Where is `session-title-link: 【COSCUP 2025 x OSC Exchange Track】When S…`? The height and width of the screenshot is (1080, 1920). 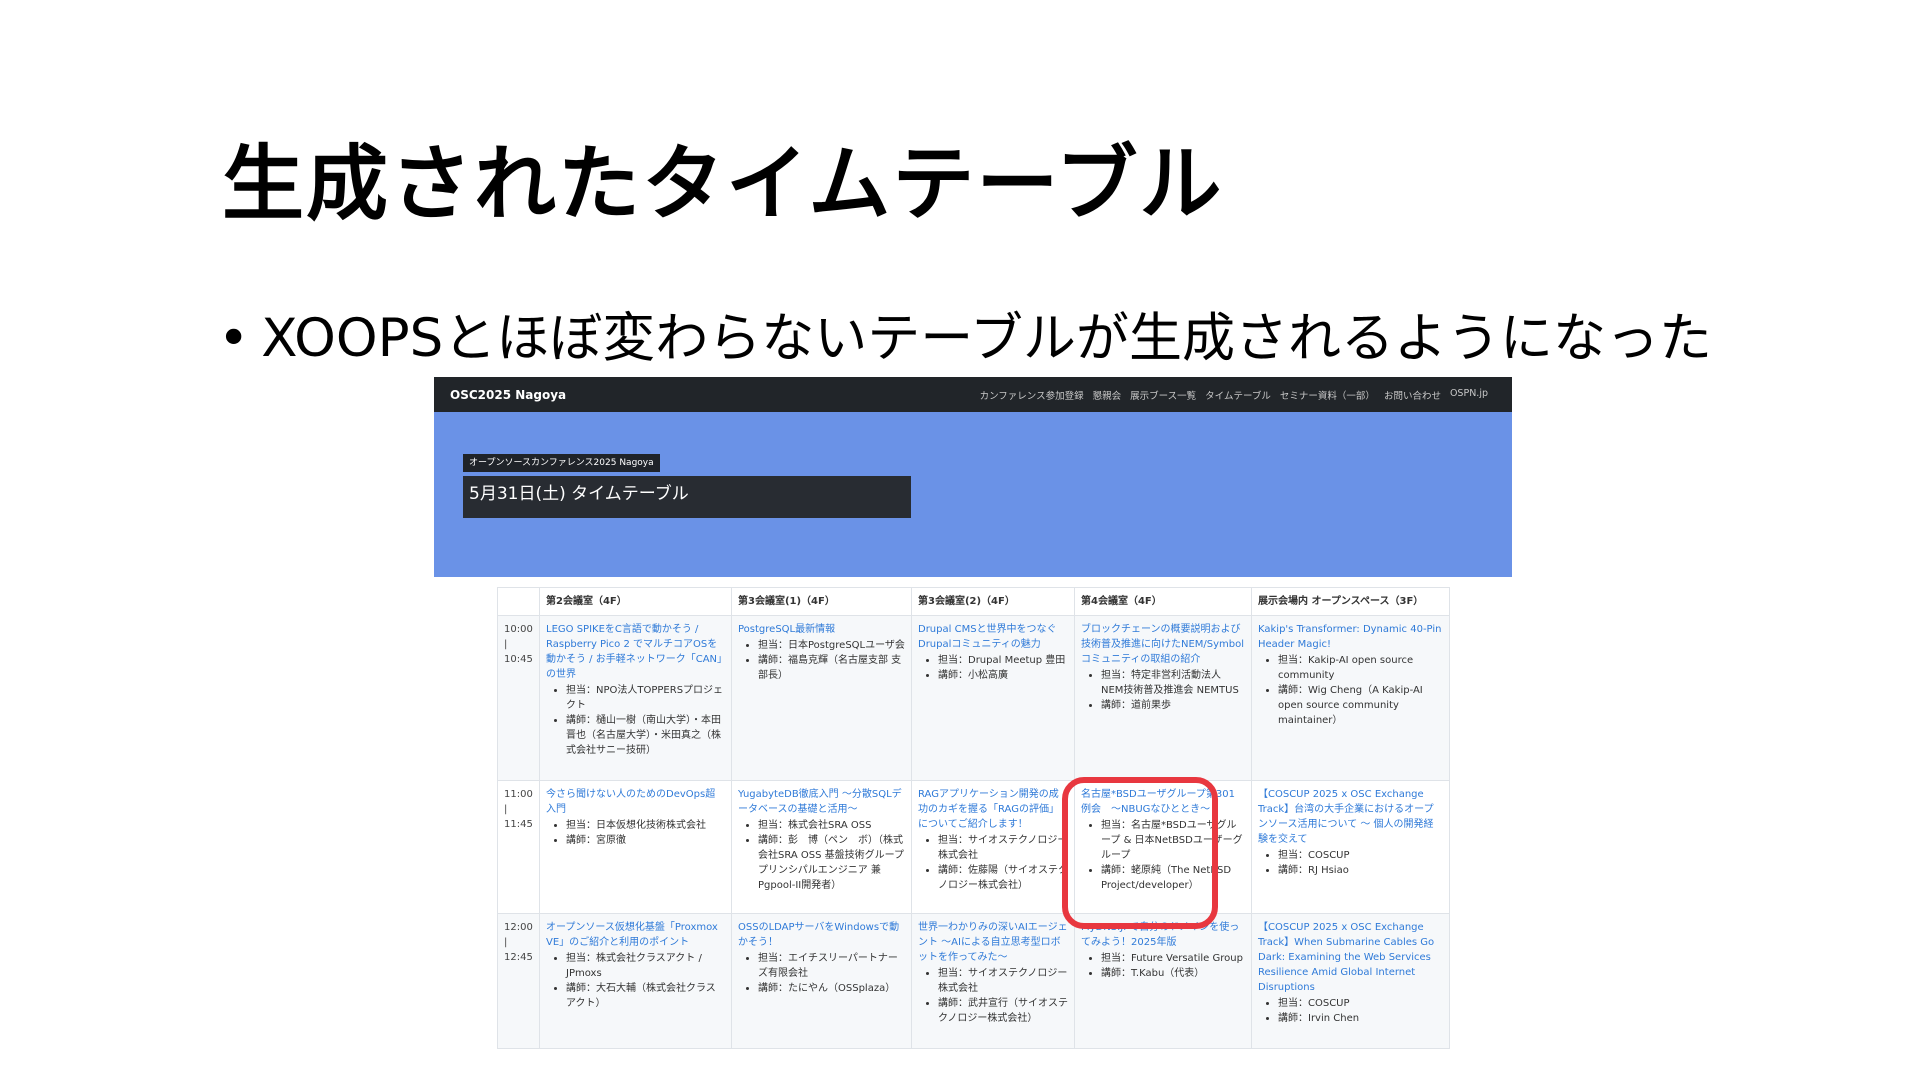
session-title-link: 【COSCUP 2025 x OSC Exchange Track】When S… is located at coordinates (1350, 957).